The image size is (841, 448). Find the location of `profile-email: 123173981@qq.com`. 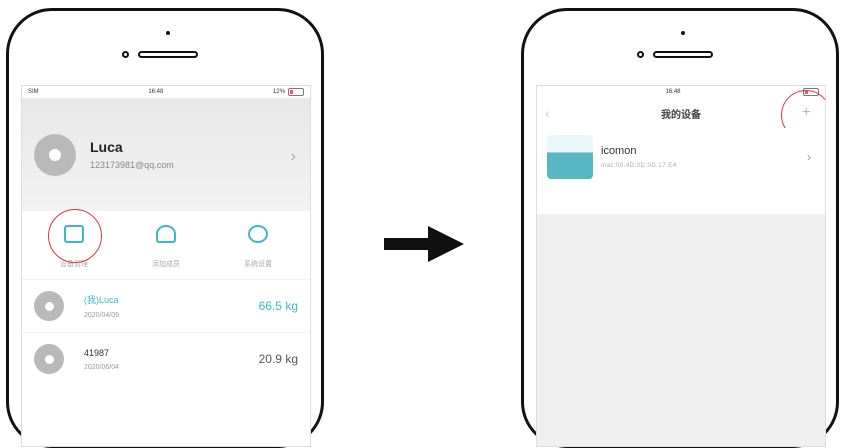

profile-email: 123173981@qq.com is located at coordinates (132, 165).